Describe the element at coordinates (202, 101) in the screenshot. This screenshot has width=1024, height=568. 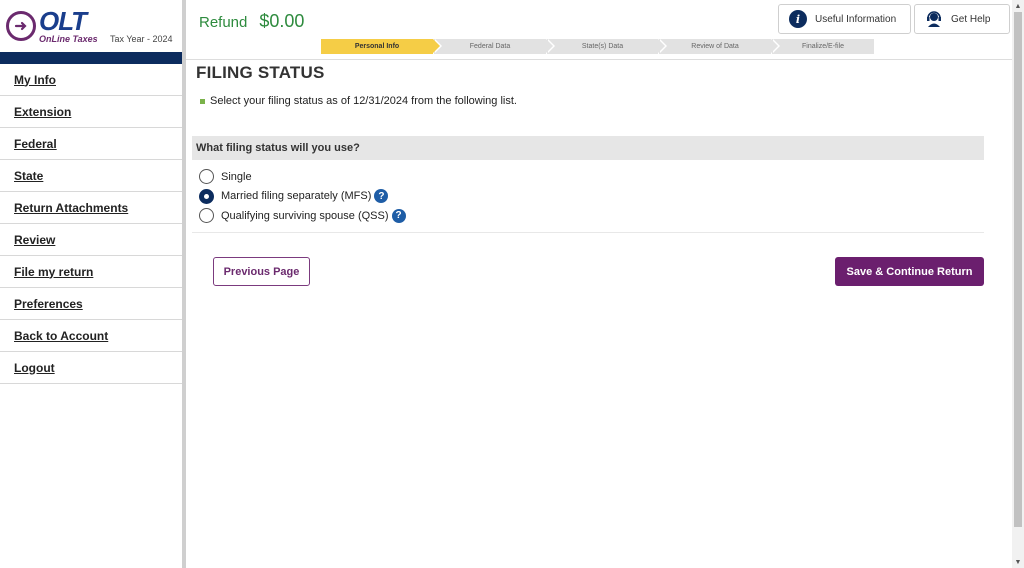
I see `bullet-icon` at that location.